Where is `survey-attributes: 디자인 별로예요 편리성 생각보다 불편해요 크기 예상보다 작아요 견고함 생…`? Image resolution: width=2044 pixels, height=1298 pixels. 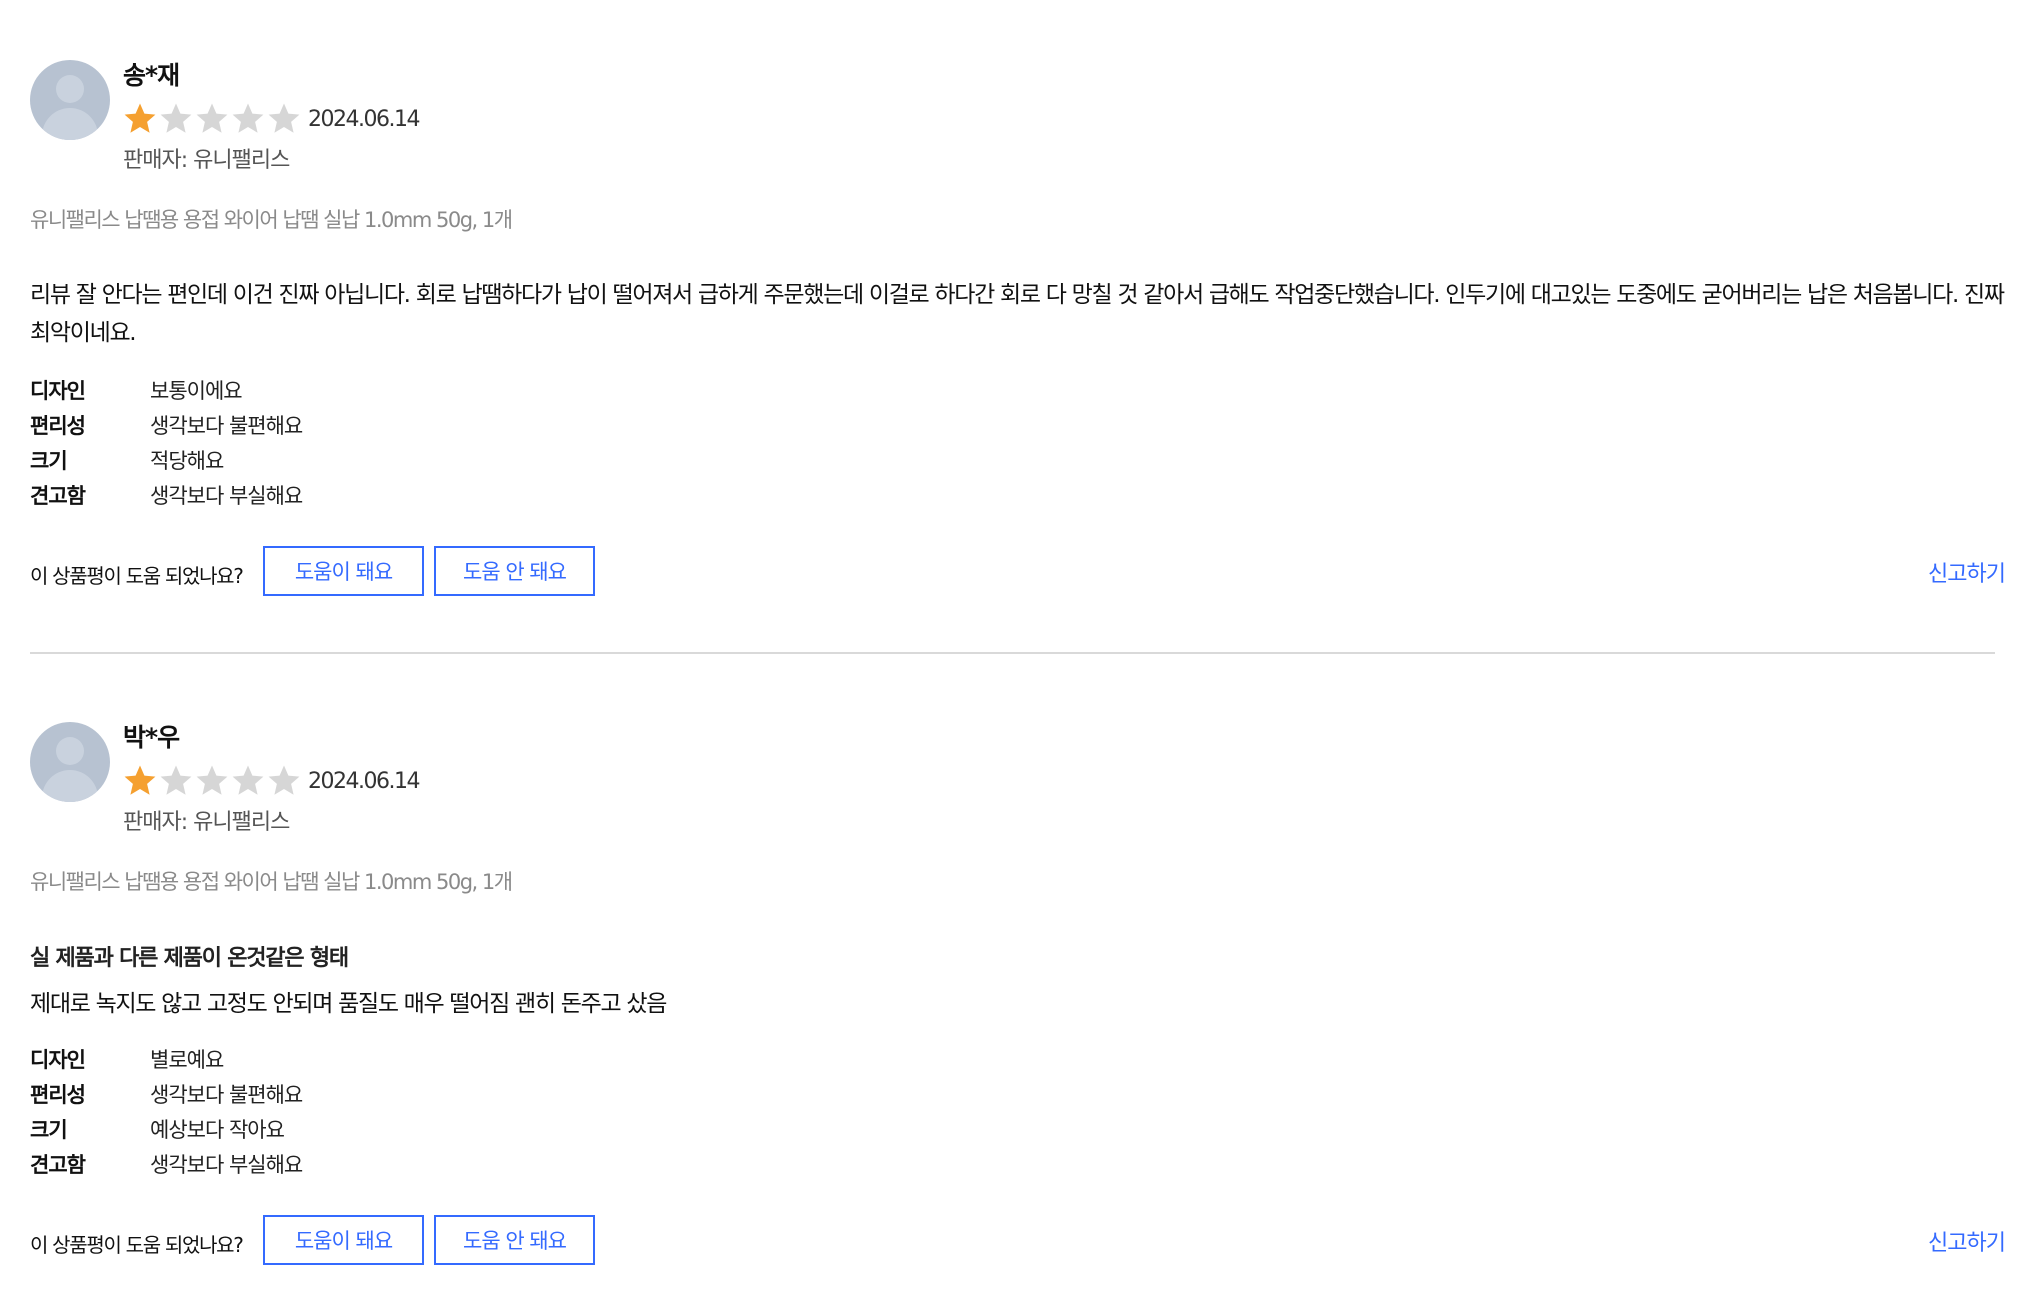
survey-attributes: 디자인 별로예요 편리성 생각보다 불편해요 크기 예상보다 작아요 견고함 생… is located at coordinates (280, 1111).